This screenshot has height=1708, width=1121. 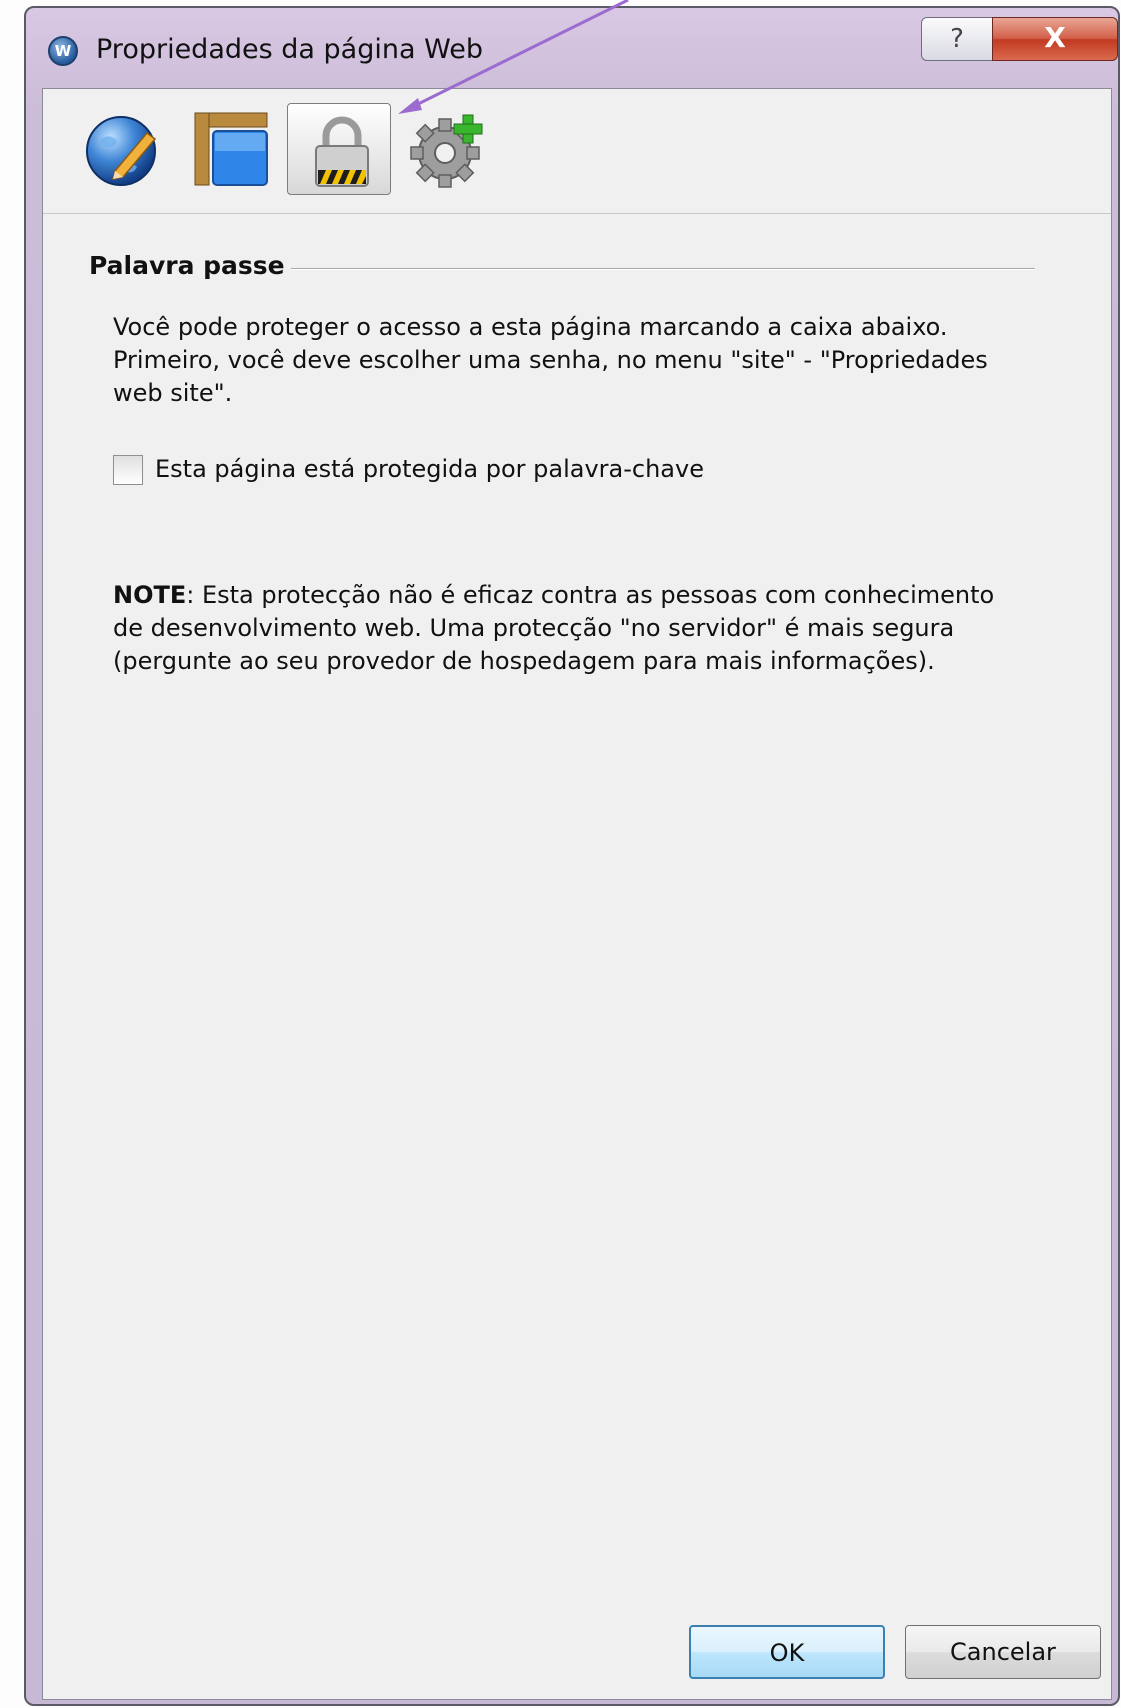 I want to click on app-icon: W, so click(x=63, y=51).